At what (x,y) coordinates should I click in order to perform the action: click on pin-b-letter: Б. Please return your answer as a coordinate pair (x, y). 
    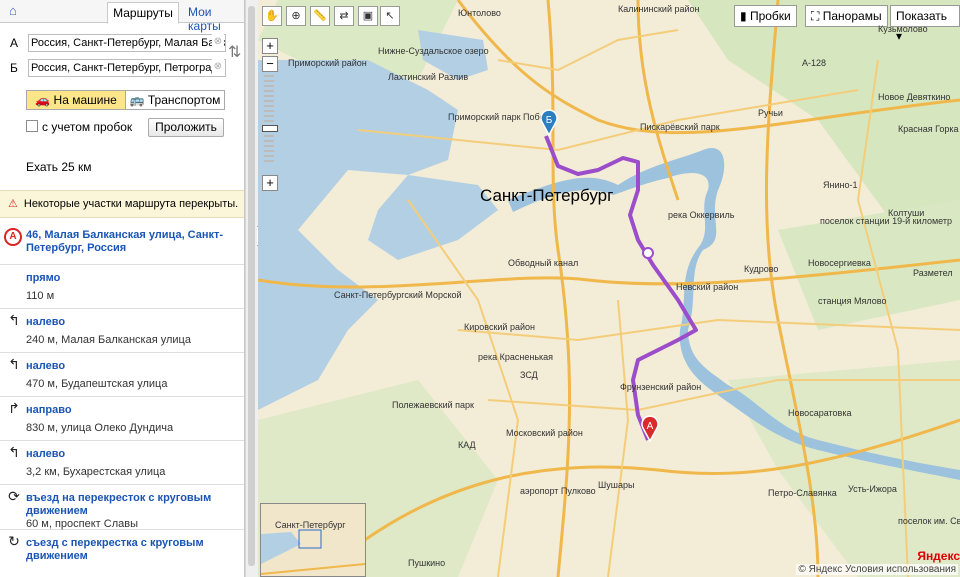
    Looking at the image, I should click on (549, 120).